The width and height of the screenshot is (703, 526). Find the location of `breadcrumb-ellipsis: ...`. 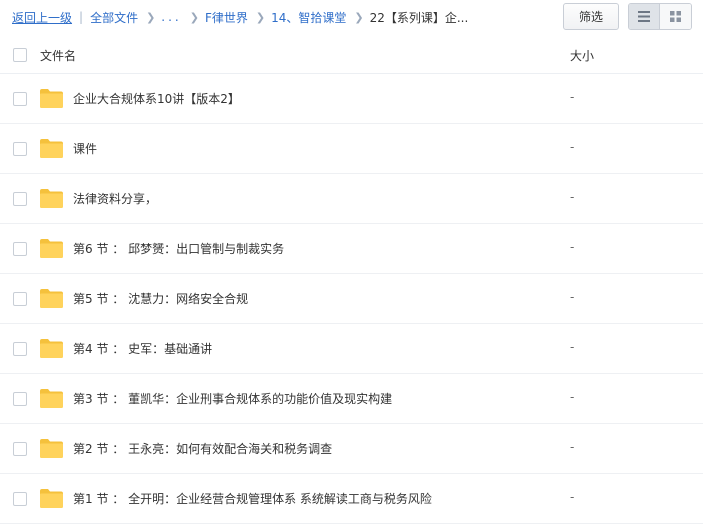

breadcrumb-ellipsis: ... is located at coordinates (171, 17).